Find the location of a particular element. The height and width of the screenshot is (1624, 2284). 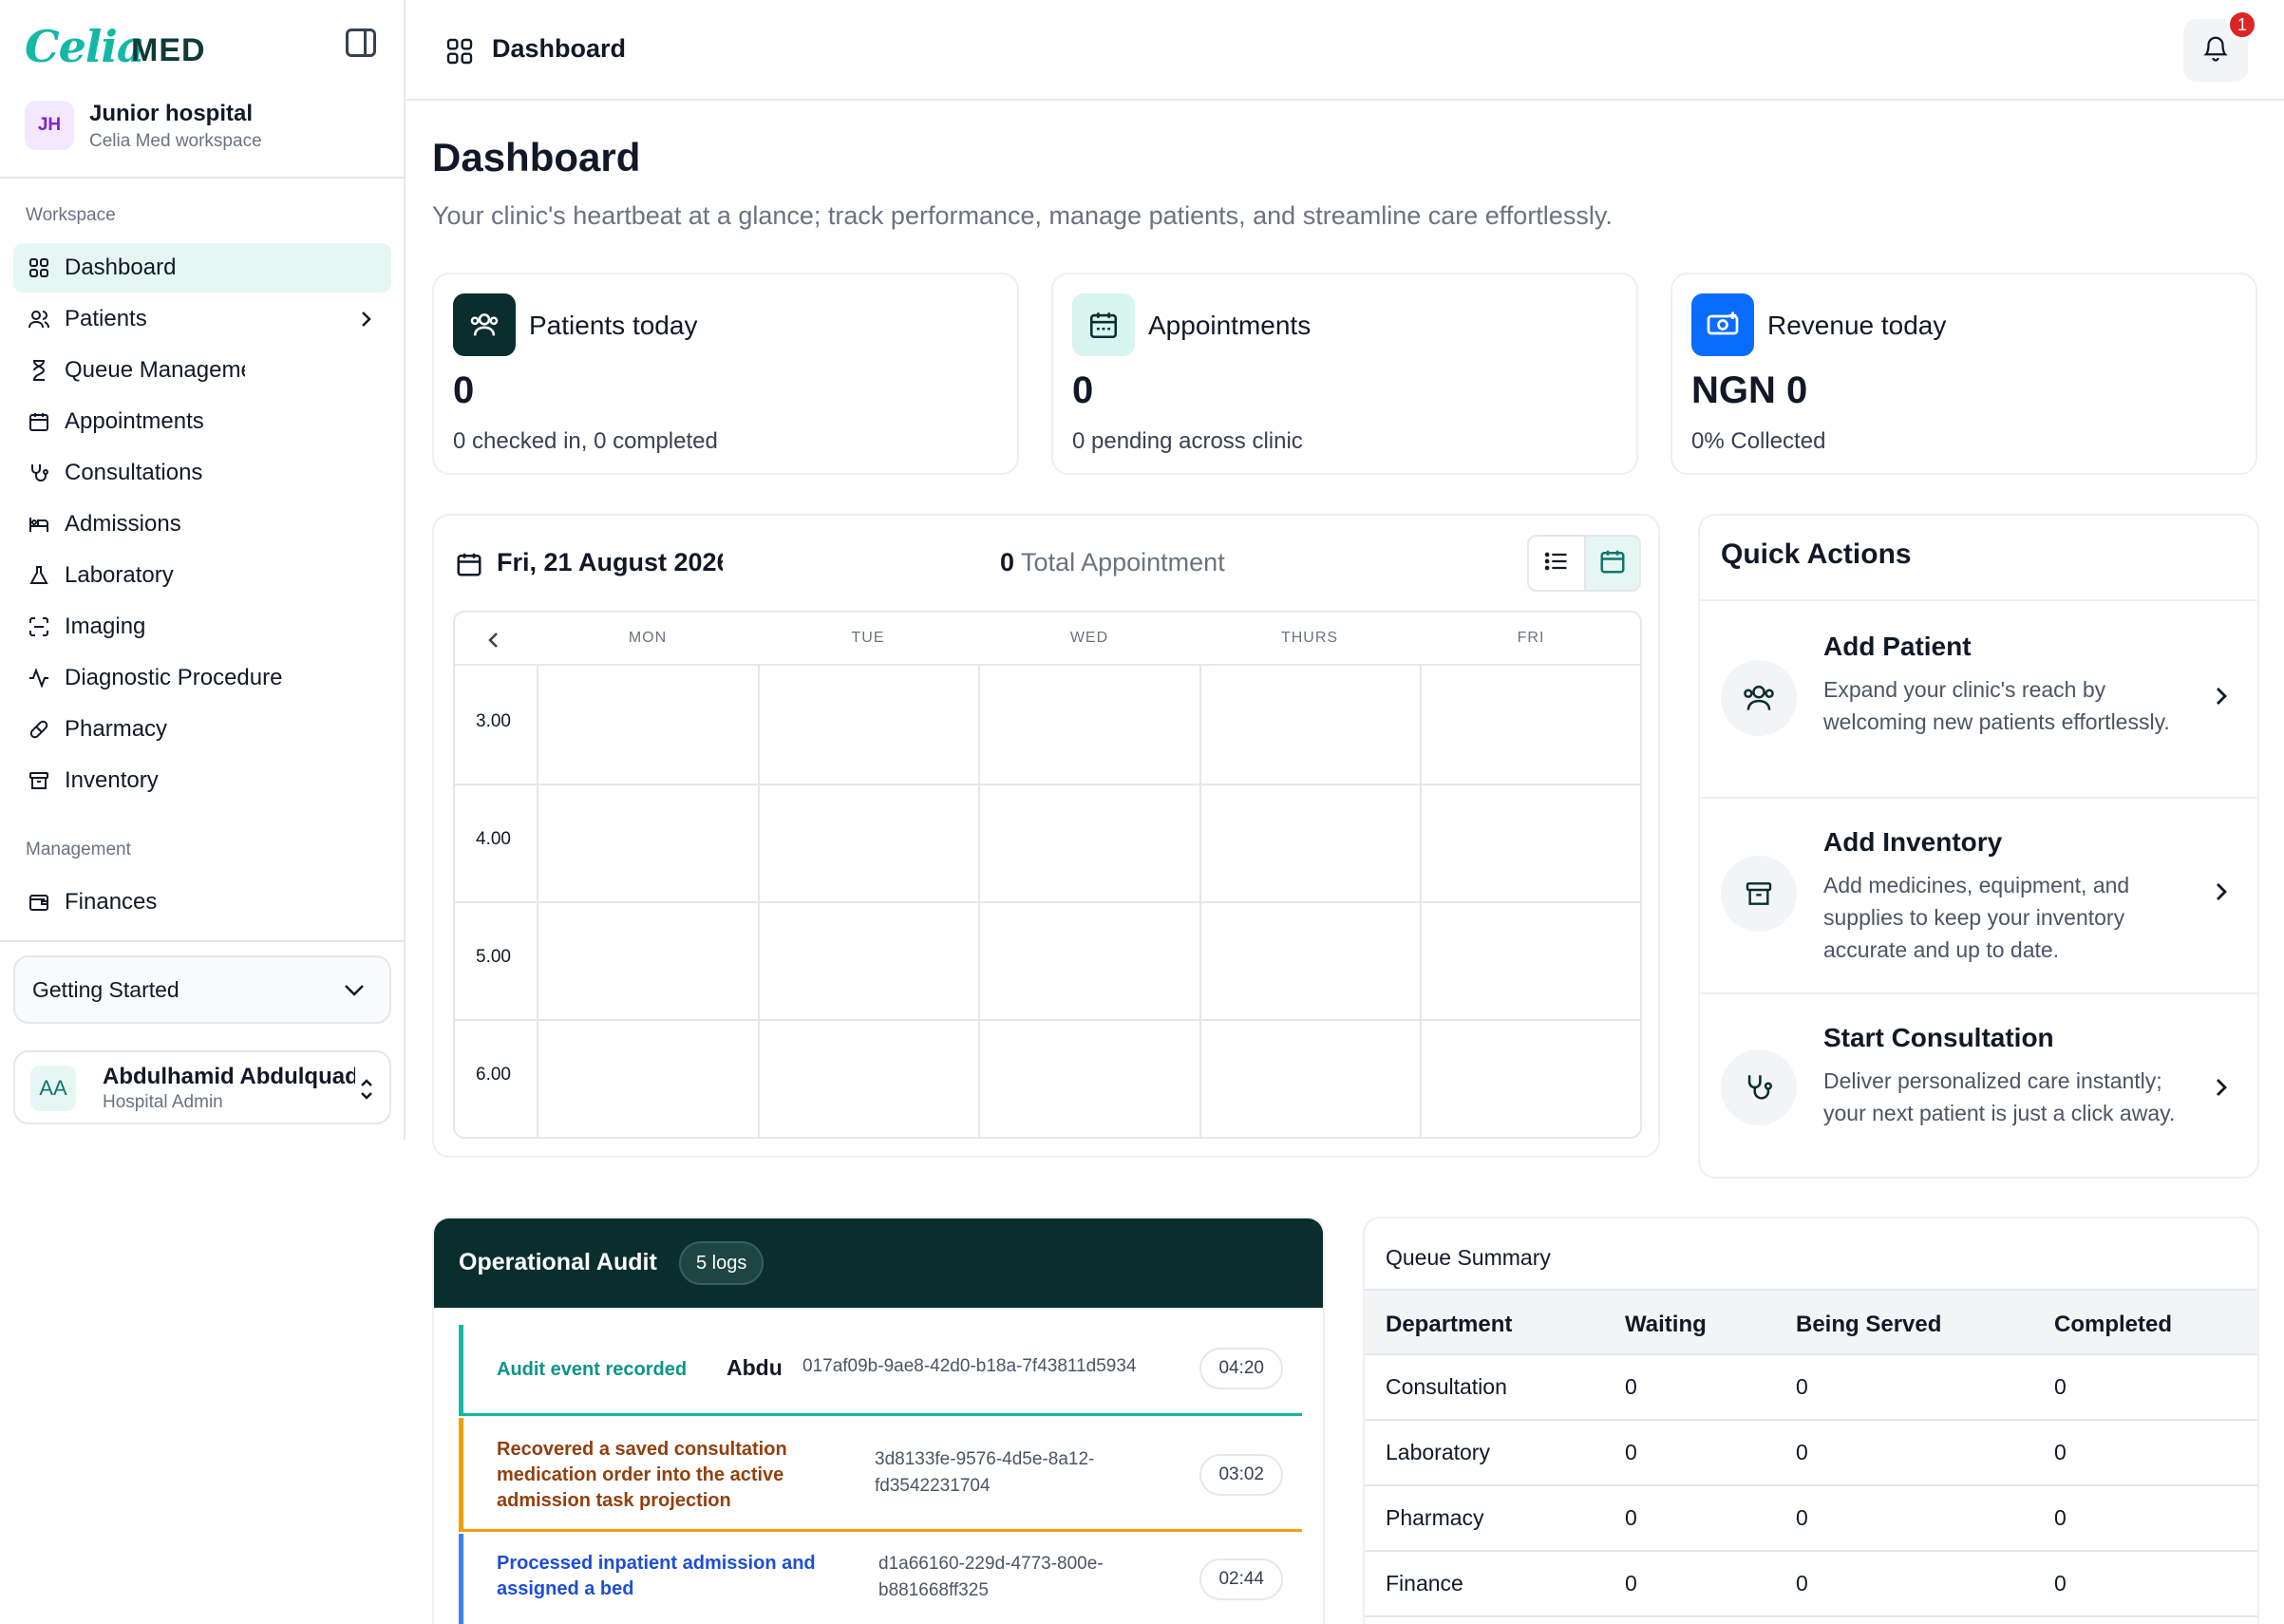

quick-action-title: Add Patient is located at coordinates (1898, 646).